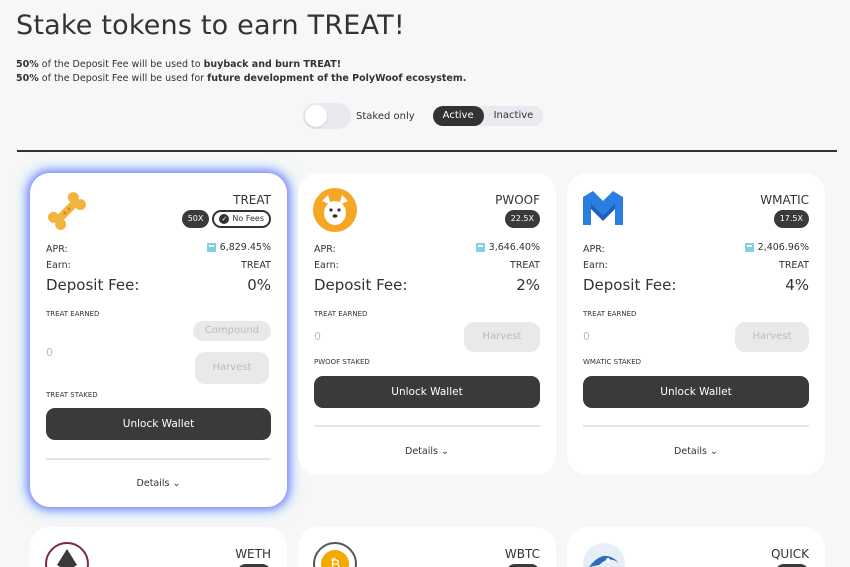 The height and width of the screenshot is (567, 850). Describe the element at coordinates (789, 554) in the screenshot. I see `pool-name: QUICK` at that location.